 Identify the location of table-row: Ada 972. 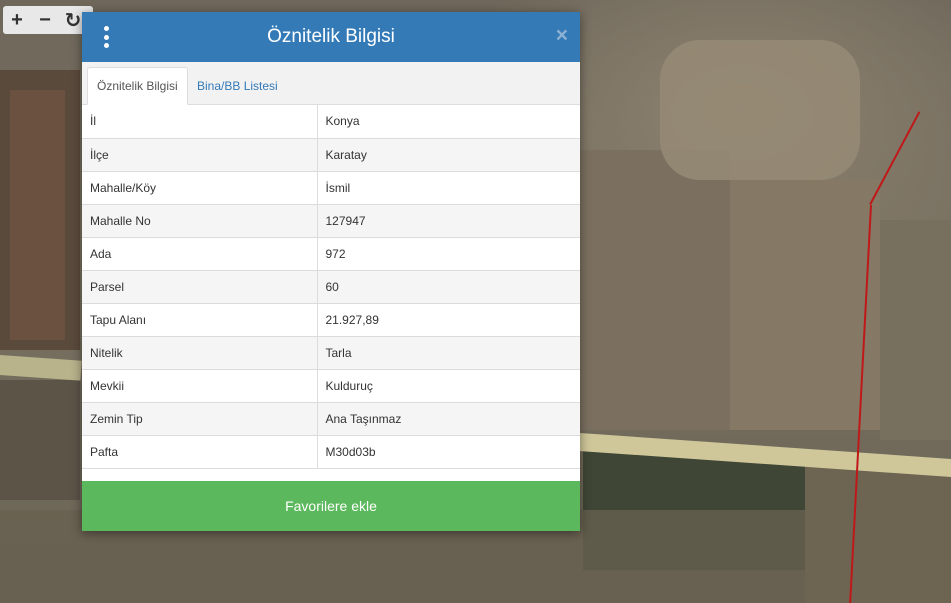
(331, 254).